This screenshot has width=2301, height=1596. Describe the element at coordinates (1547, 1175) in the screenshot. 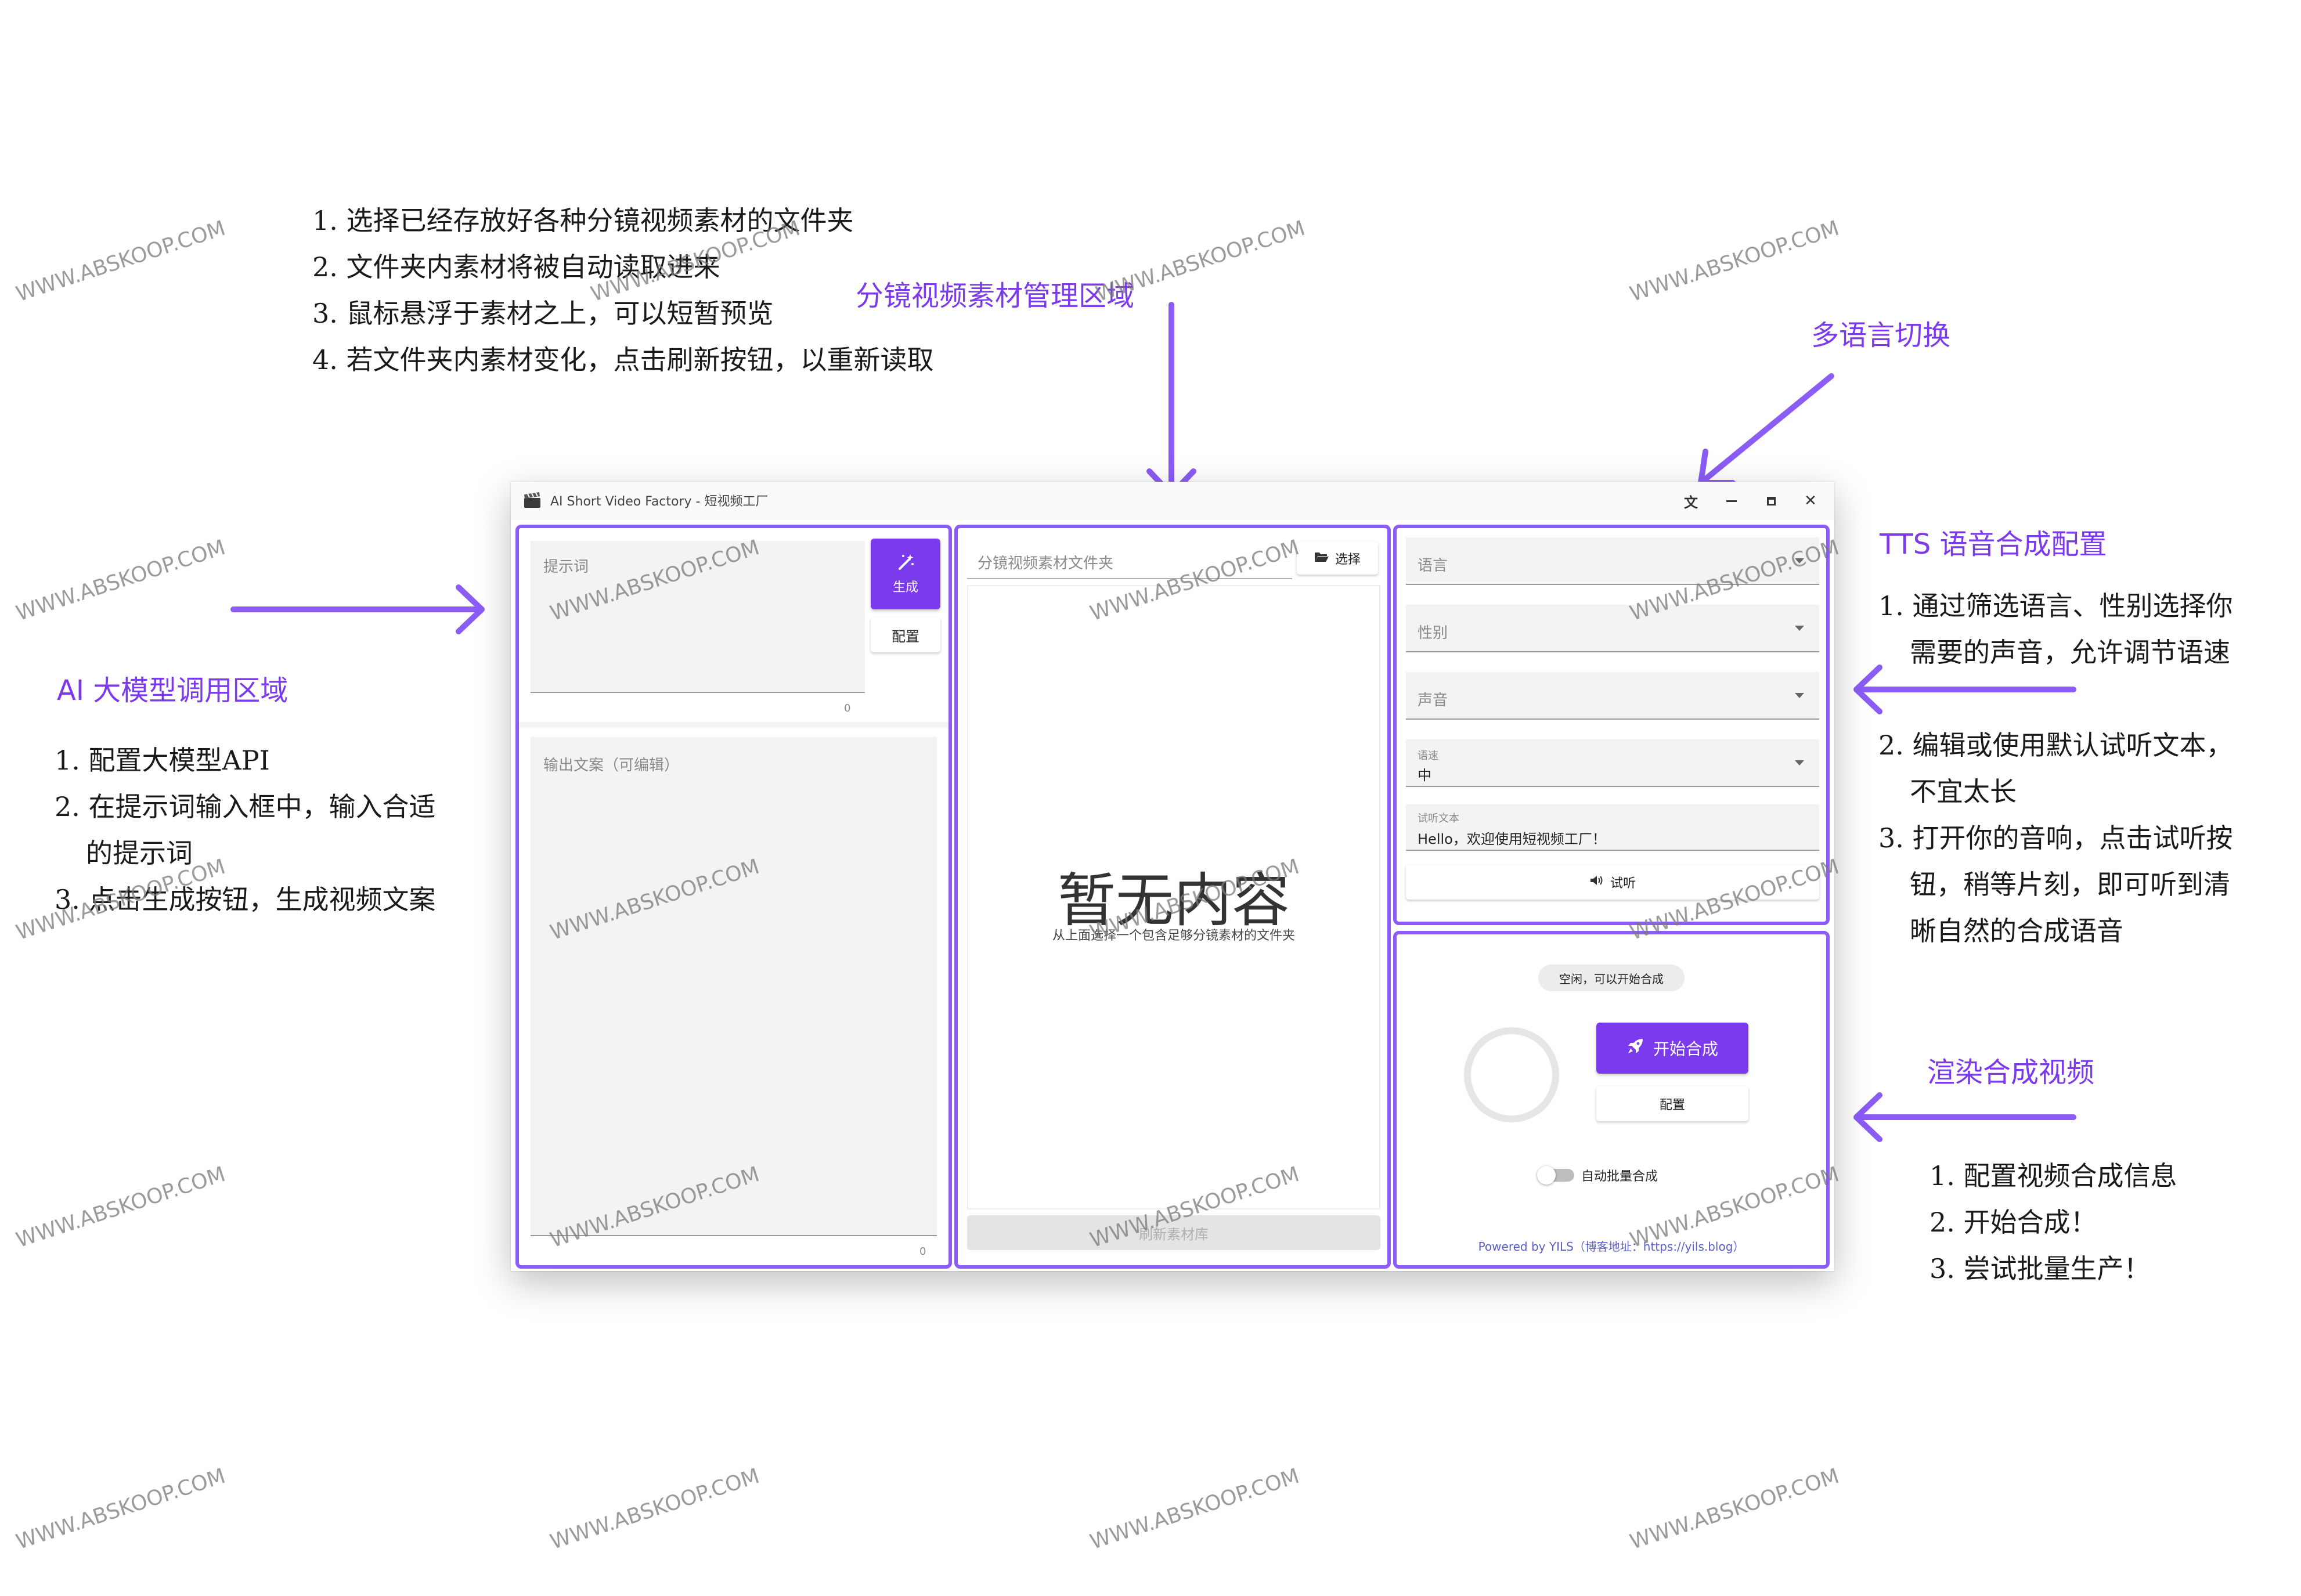

I see `toggle-knob` at that location.